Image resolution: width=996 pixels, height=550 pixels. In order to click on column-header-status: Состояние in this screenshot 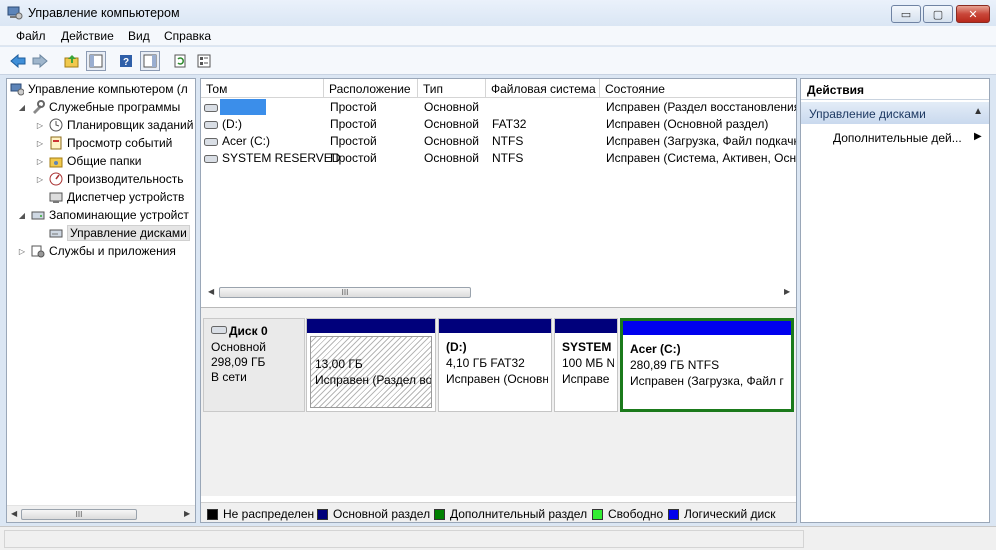, I will do `click(698, 88)`.